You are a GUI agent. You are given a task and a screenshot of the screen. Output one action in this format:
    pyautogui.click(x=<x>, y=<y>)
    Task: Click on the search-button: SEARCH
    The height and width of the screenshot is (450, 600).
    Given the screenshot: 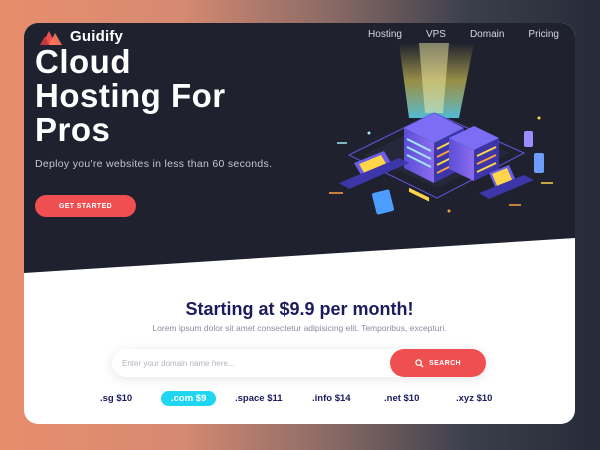 What is the action you would take?
    pyautogui.click(x=438, y=363)
    